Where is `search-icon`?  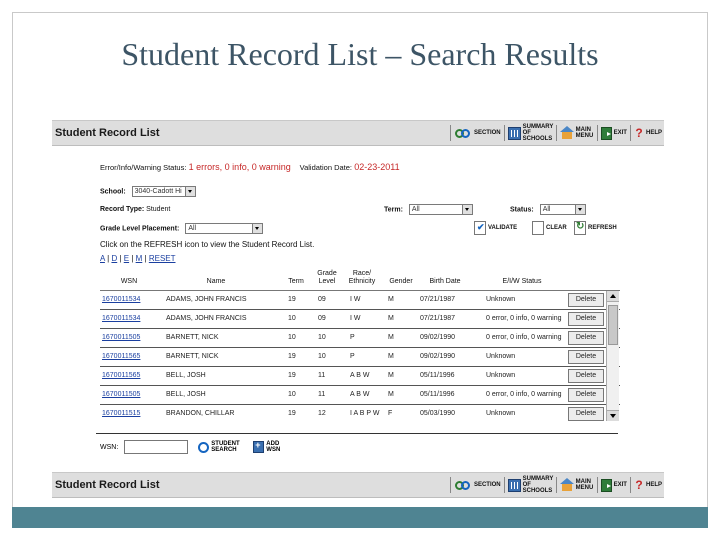
search-icon is located at coordinates (204, 447).